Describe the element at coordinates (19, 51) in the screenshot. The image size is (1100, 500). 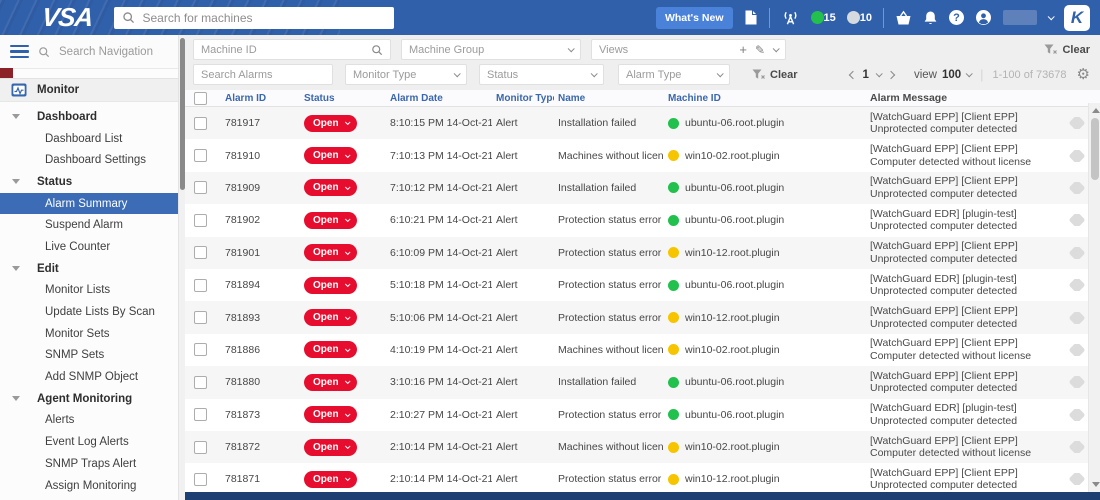
I see `hamburger-icon` at that location.